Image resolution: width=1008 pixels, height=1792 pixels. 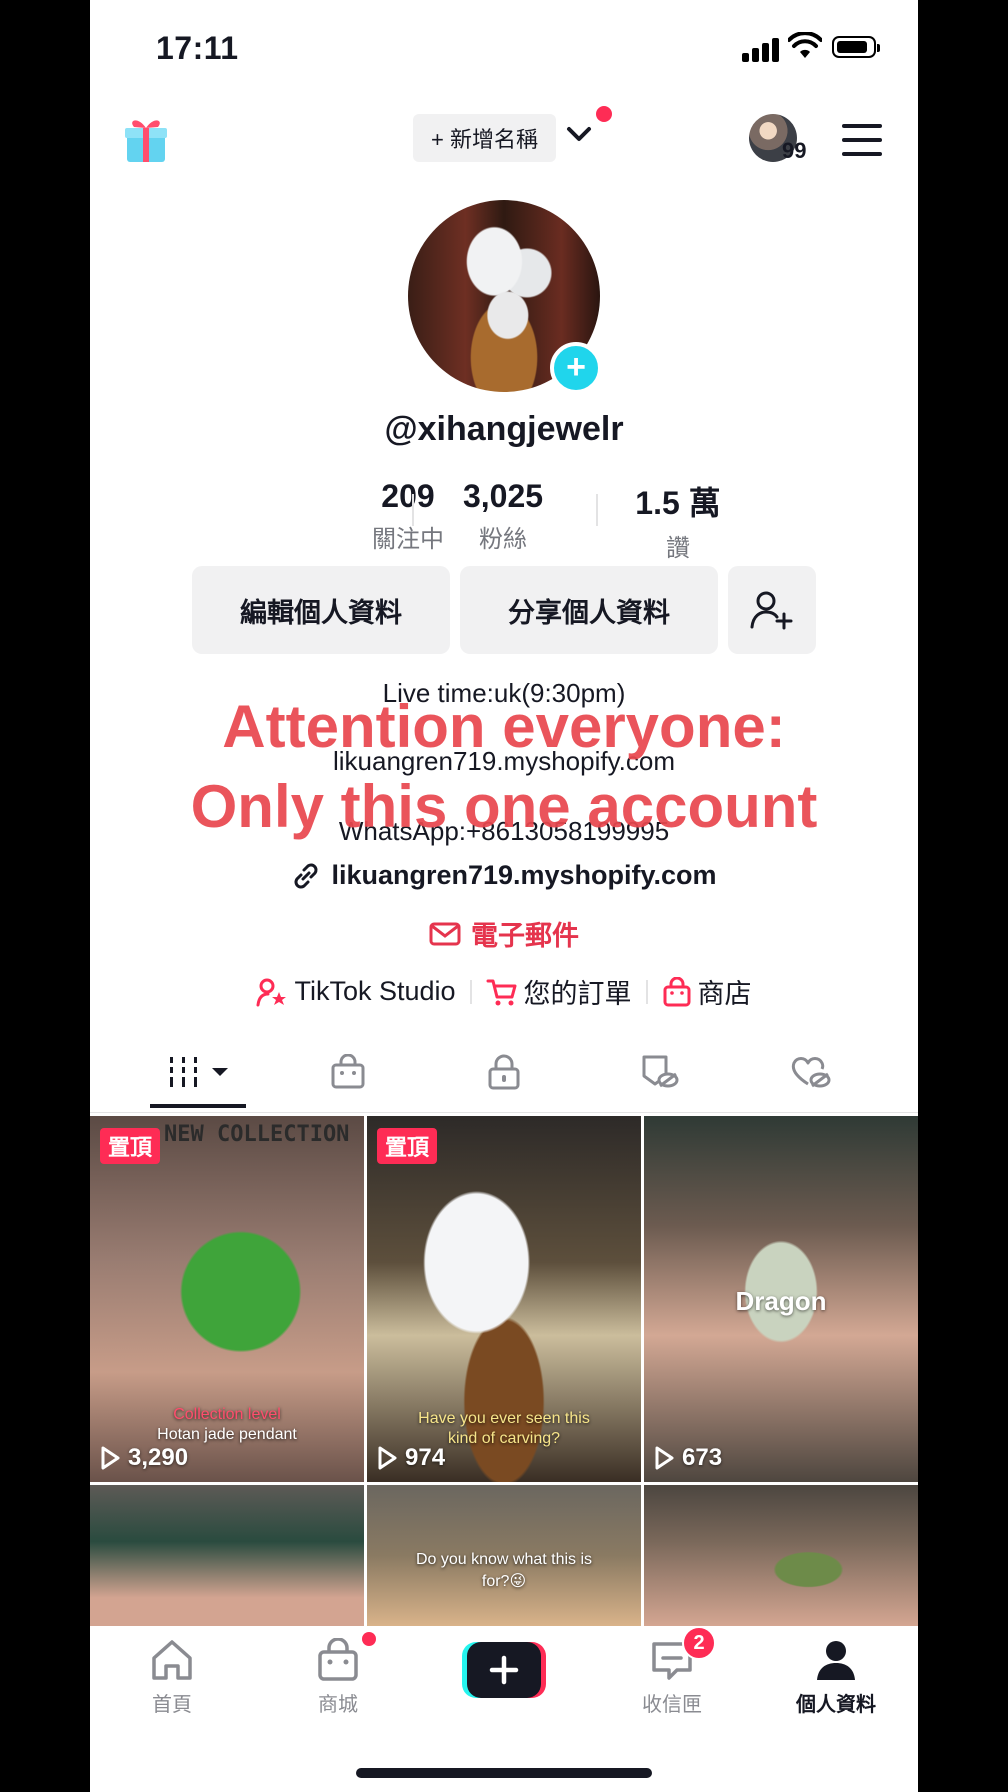 I want to click on overlay-text: Only this one account, so click(x=504, y=806).